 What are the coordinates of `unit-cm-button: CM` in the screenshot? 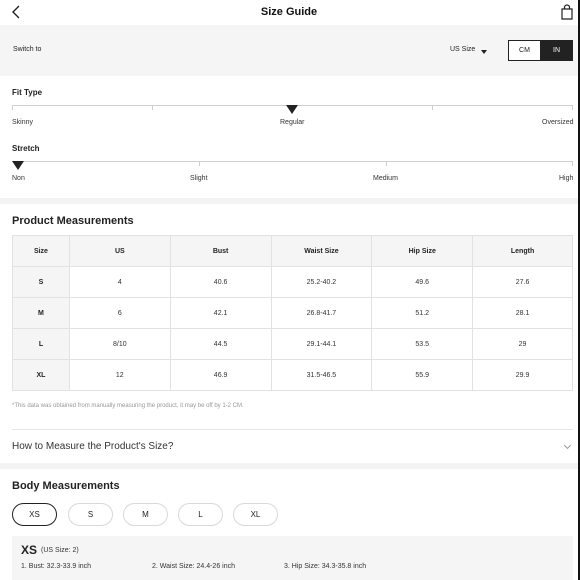 It's located at (524, 50).